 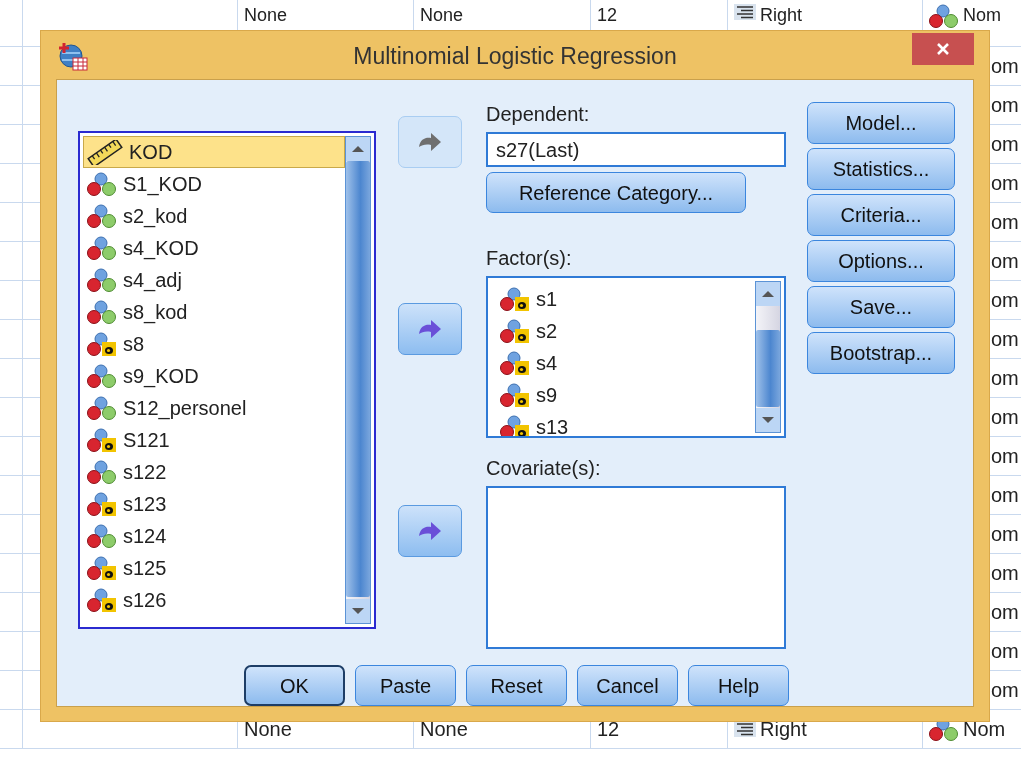 What do you see at coordinates (214, 184) in the screenshot?
I see `variable-item: S1_KOD` at bounding box center [214, 184].